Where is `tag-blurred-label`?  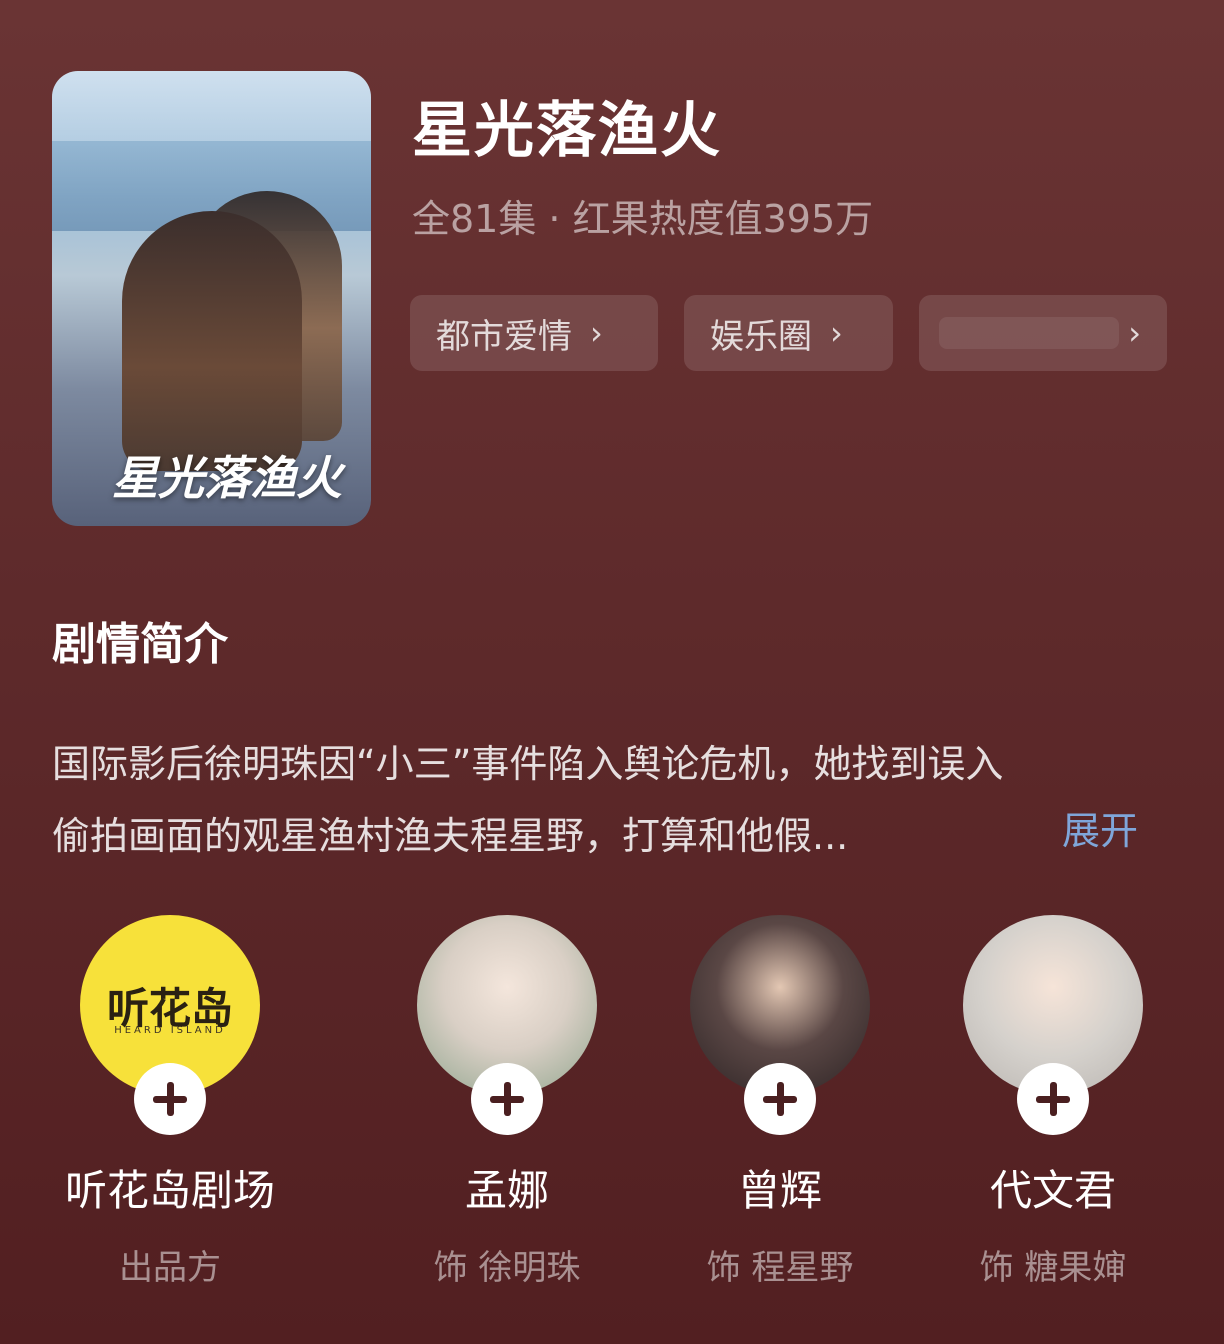
tag-blurred-label is located at coordinates (1029, 333).